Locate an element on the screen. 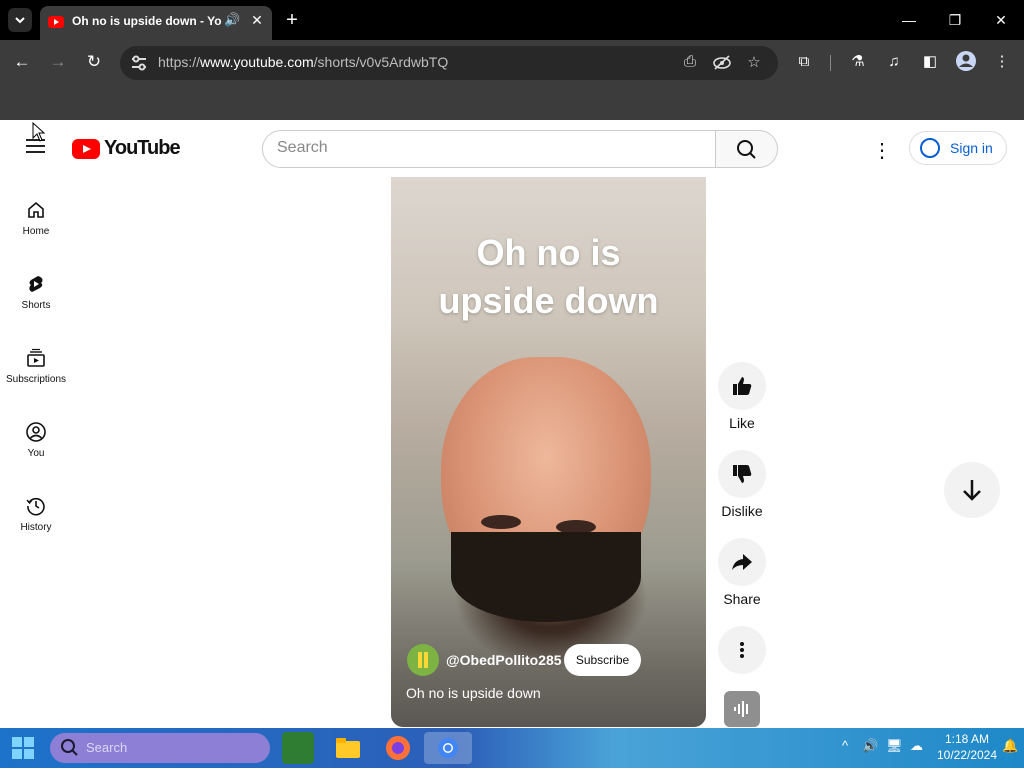 The height and width of the screenshot is (769, 1024). youtube-play-icon is located at coordinates (86, 149).